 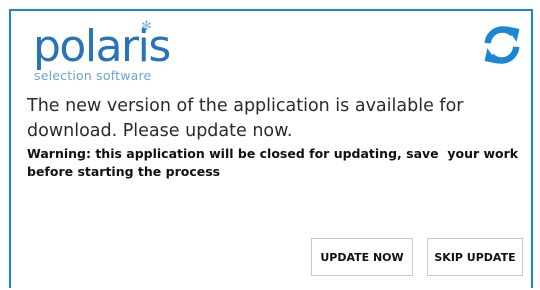 What do you see at coordinates (146, 26) in the screenshot?
I see `logo-star-icon: ✻` at bounding box center [146, 26].